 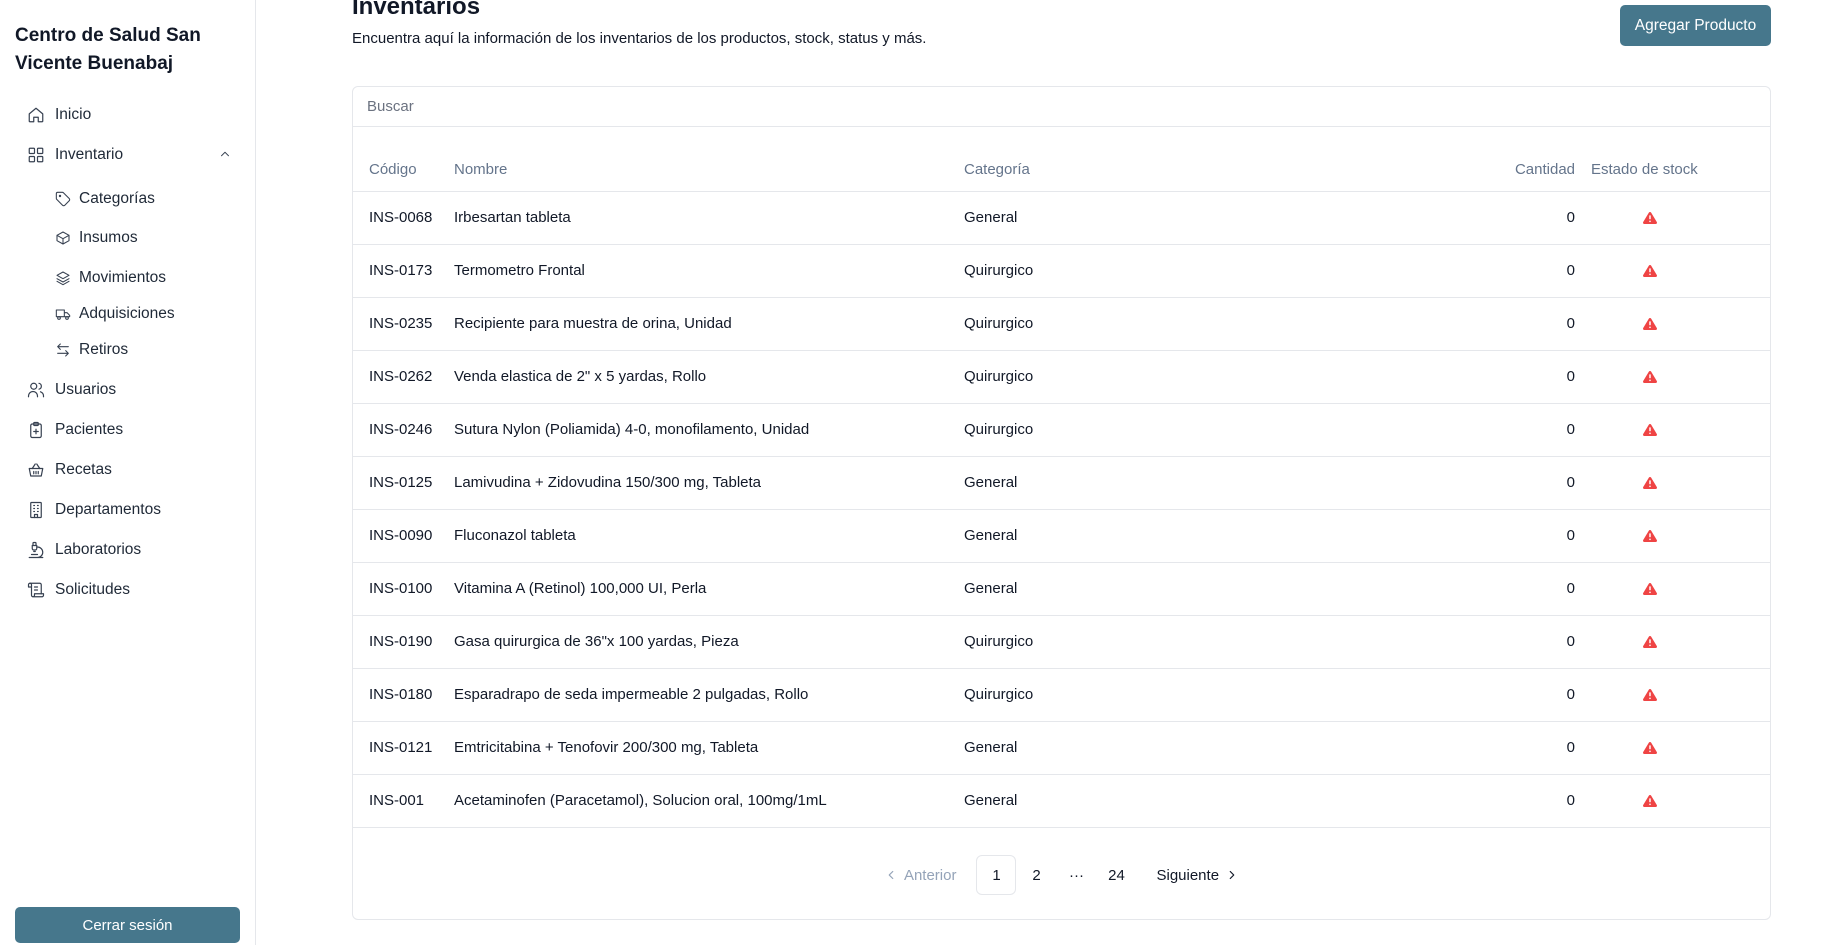 What do you see at coordinates (36, 510) in the screenshot?
I see `building-icon` at bounding box center [36, 510].